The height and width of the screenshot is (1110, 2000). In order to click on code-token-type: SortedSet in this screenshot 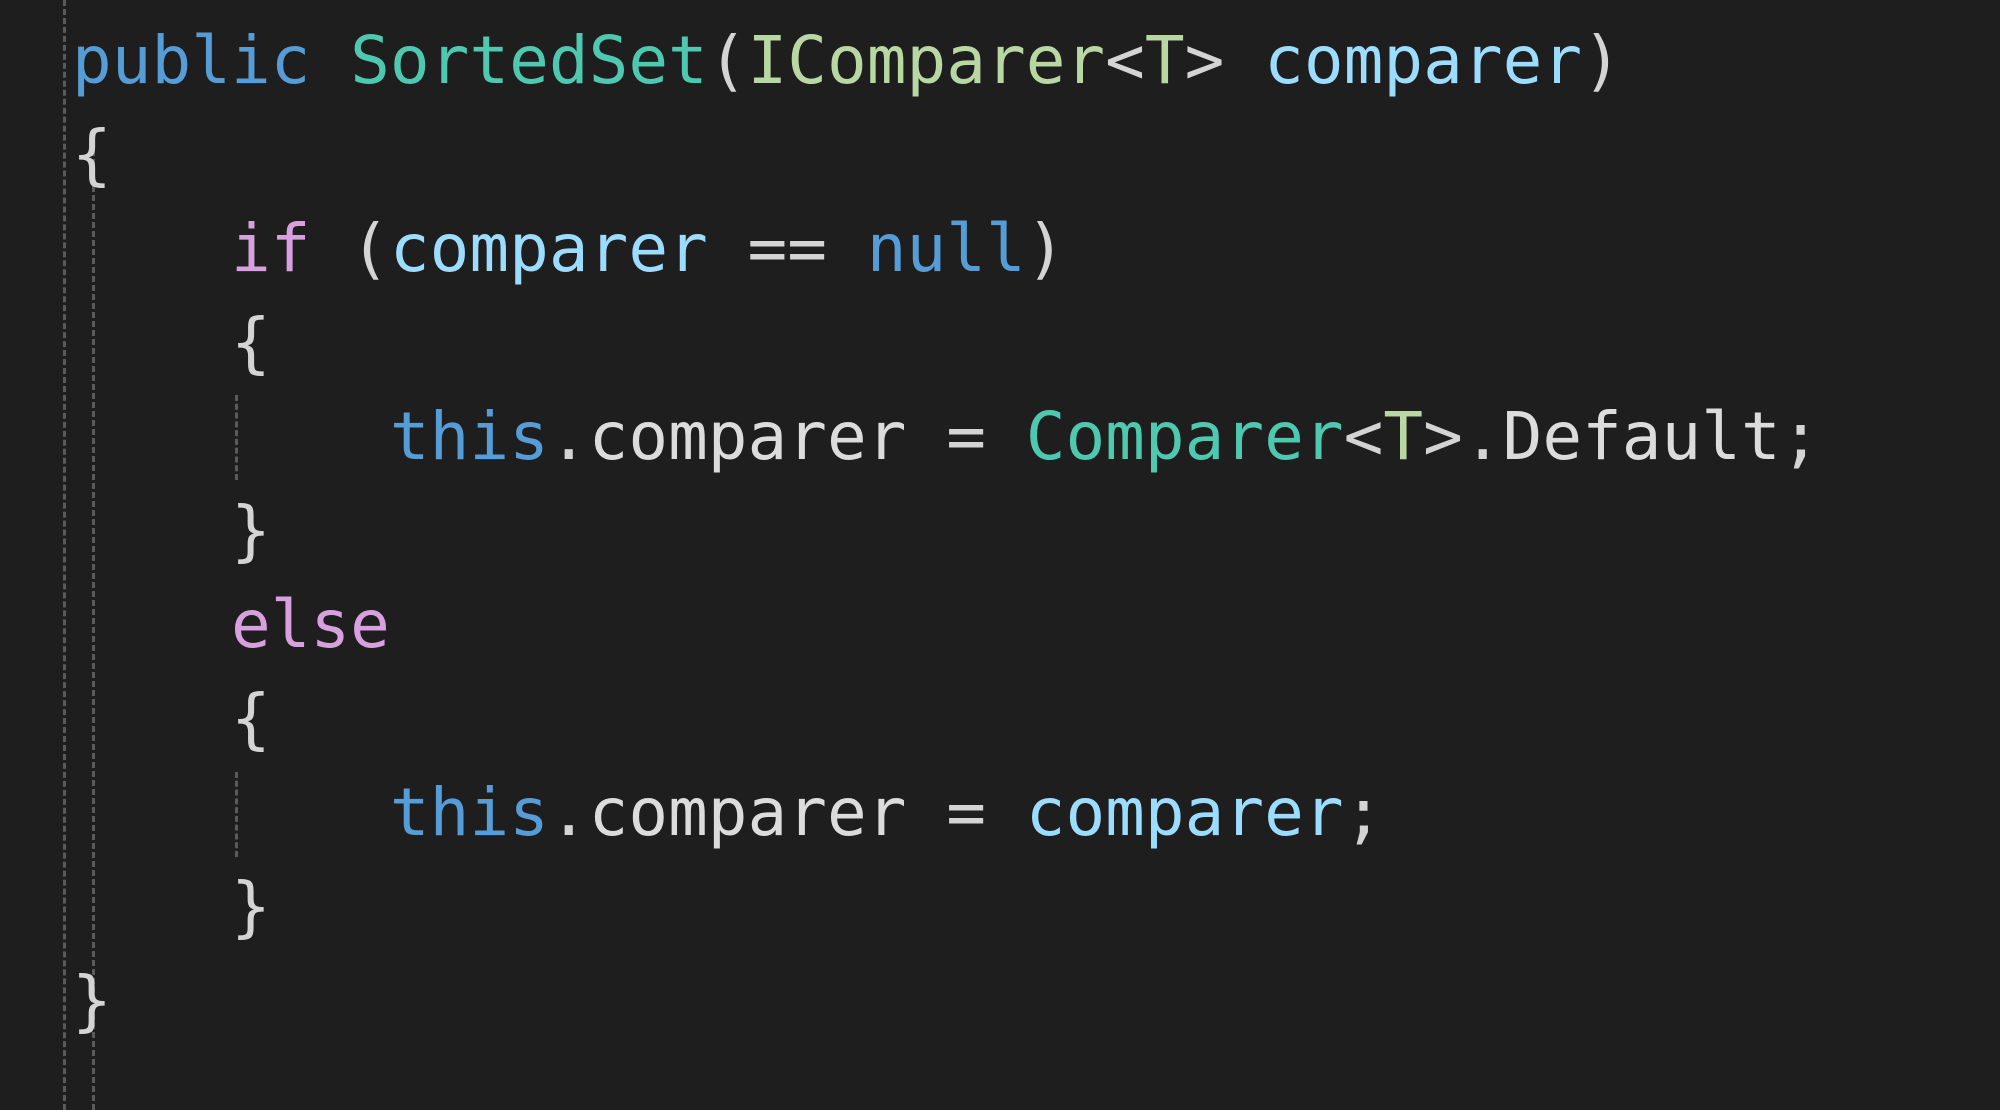, I will do `click(529, 60)`.